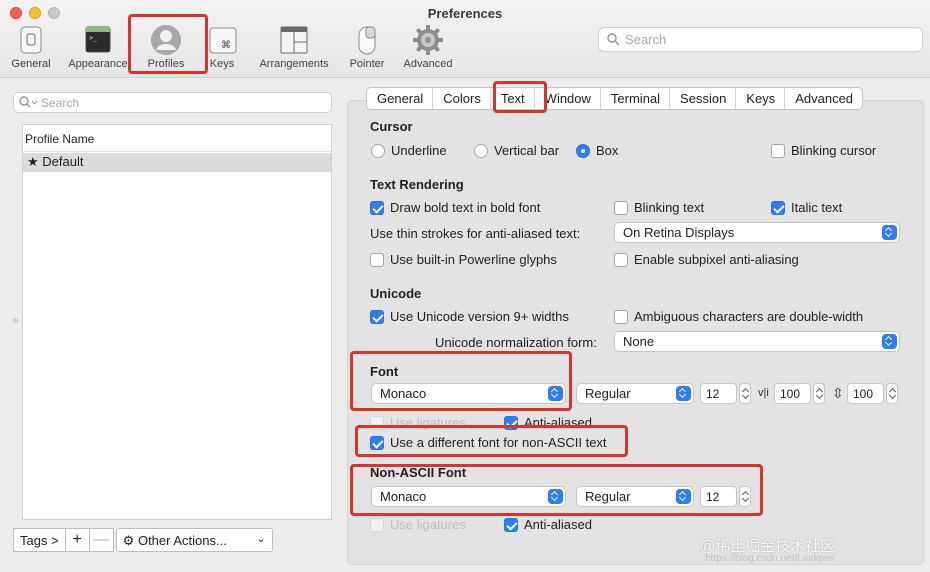 This screenshot has height=572, width=930. What do you see at coordinates (468, 393) in the screenshot?
I see `font-family-select: Monaco` at bounding box center [468, 393].